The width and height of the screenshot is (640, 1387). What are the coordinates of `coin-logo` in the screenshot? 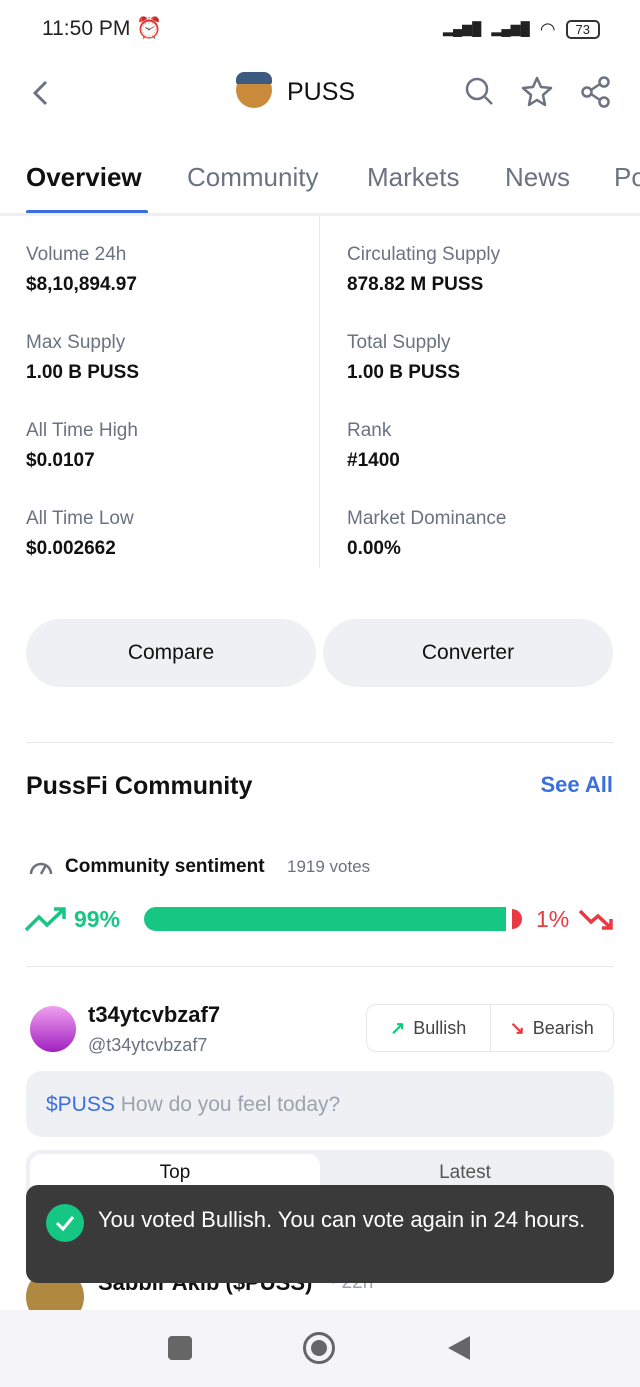 It's located at (254, 90).